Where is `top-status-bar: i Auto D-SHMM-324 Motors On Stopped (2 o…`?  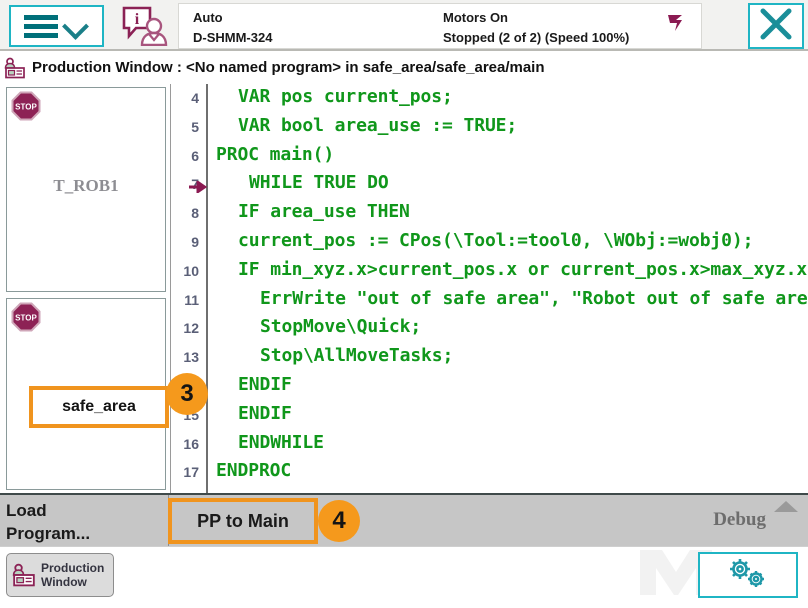
top-status-bar: i Auto D-SHMM-324 Motors On Stopped (2 o… is located at coordinates (404, 25).